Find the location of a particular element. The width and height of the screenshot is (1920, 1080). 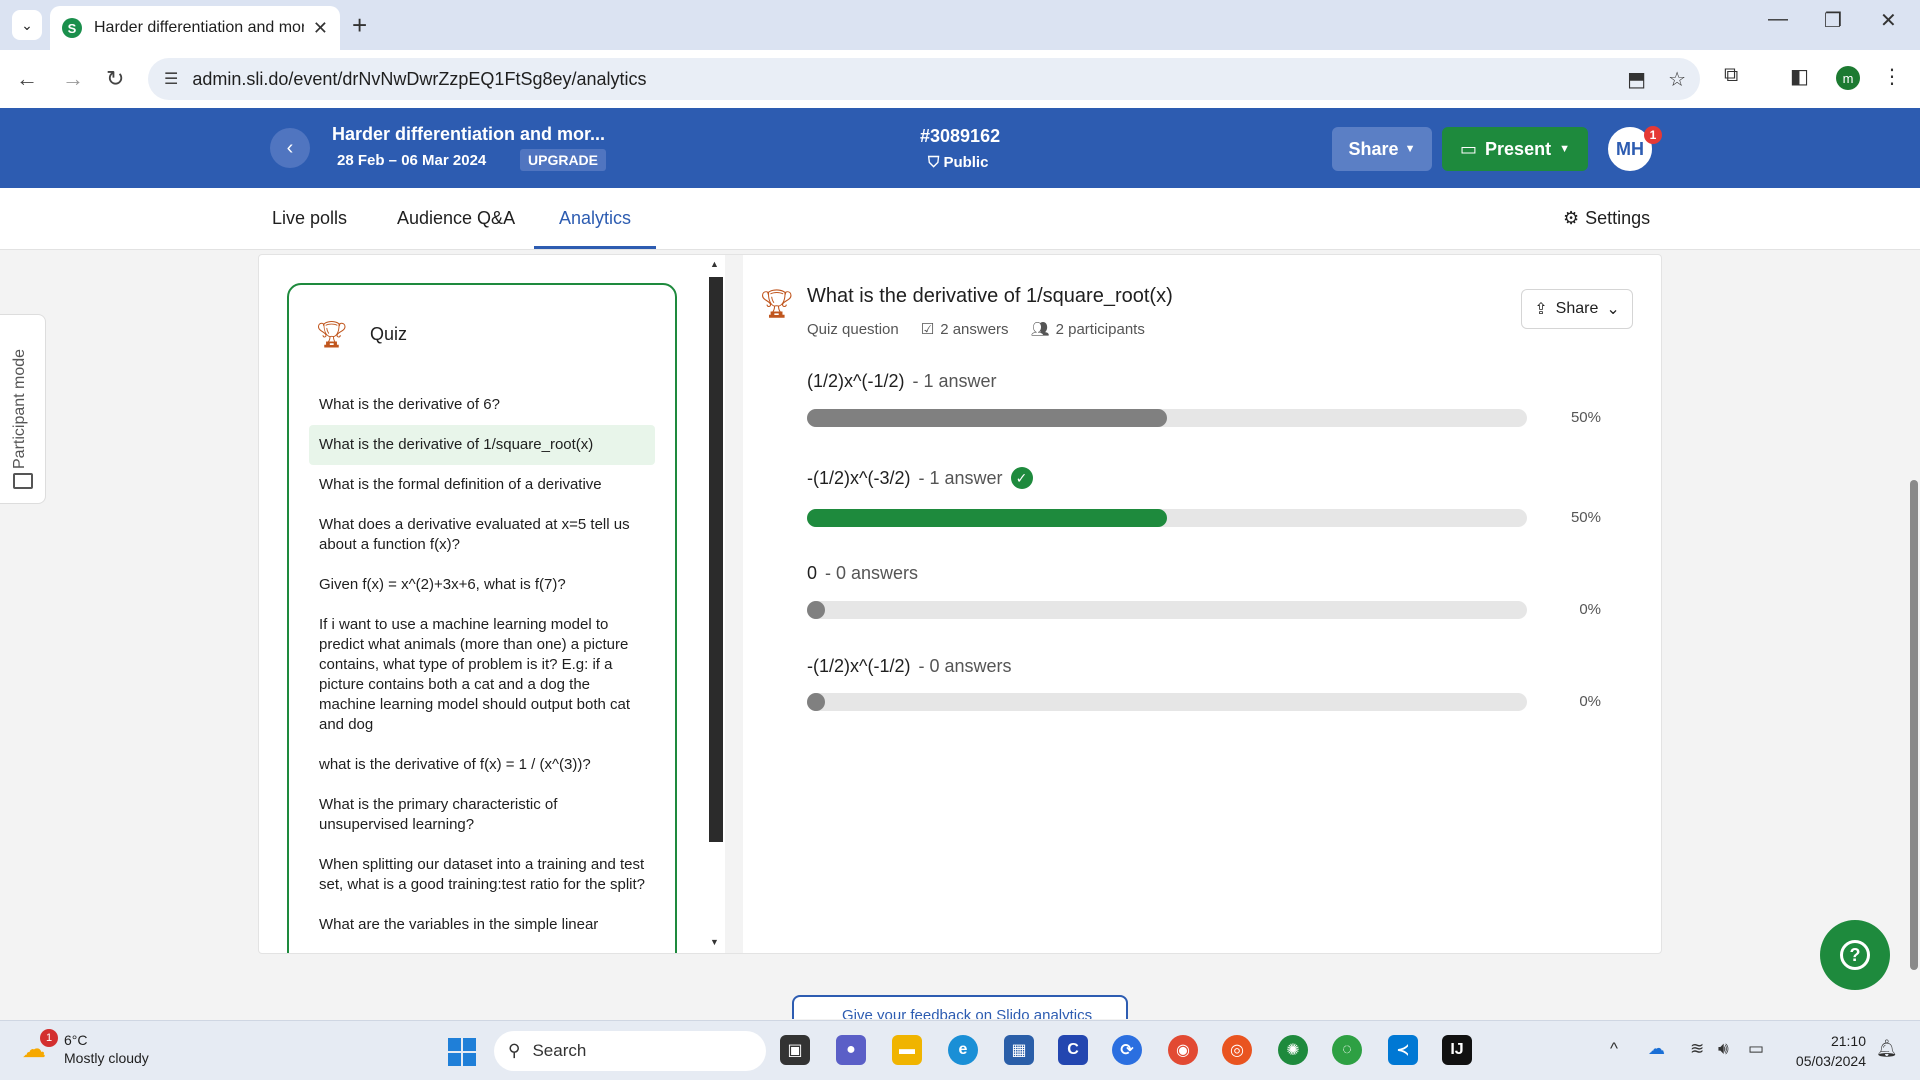

menu-kebab-icon: ⋮ is located at coordinates (1892, 76).